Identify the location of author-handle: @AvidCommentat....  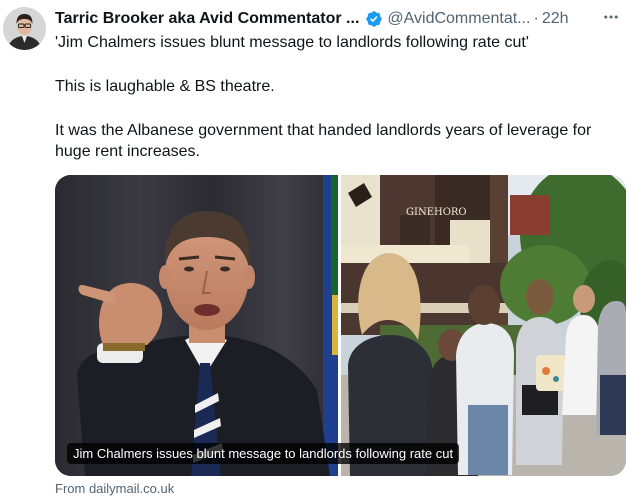
(458, 19).